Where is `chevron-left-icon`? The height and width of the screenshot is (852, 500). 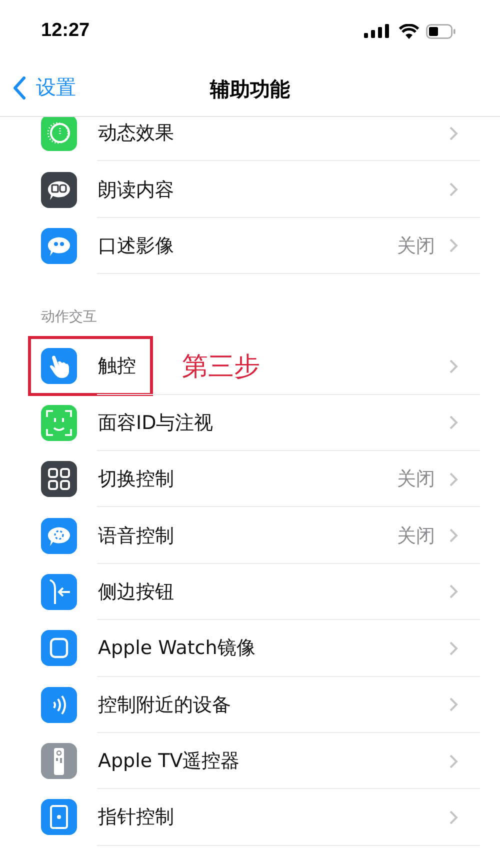 chevron-left-icon is located at coordinates (19, 88).